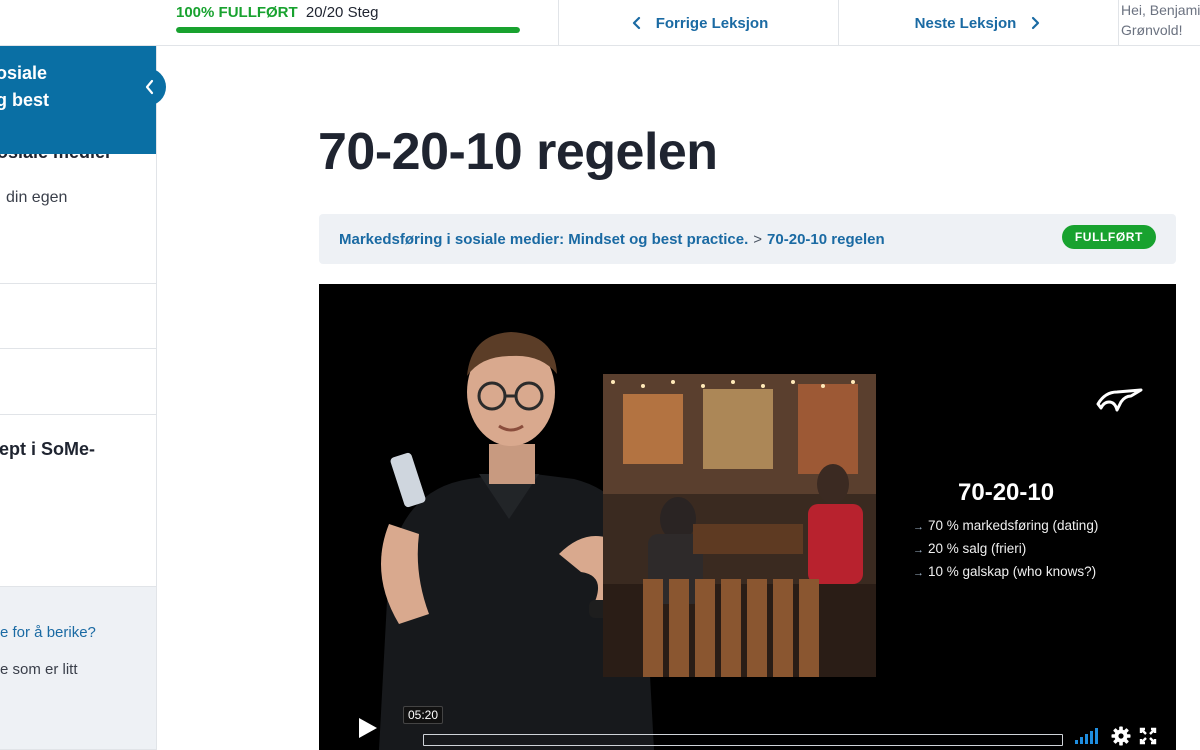  What do you see at coordinates (1012, 571) in the screenshot?
I see `slide-bullet-text: 10 % galskap (who knows?)` at bounding box center [1012, 571].